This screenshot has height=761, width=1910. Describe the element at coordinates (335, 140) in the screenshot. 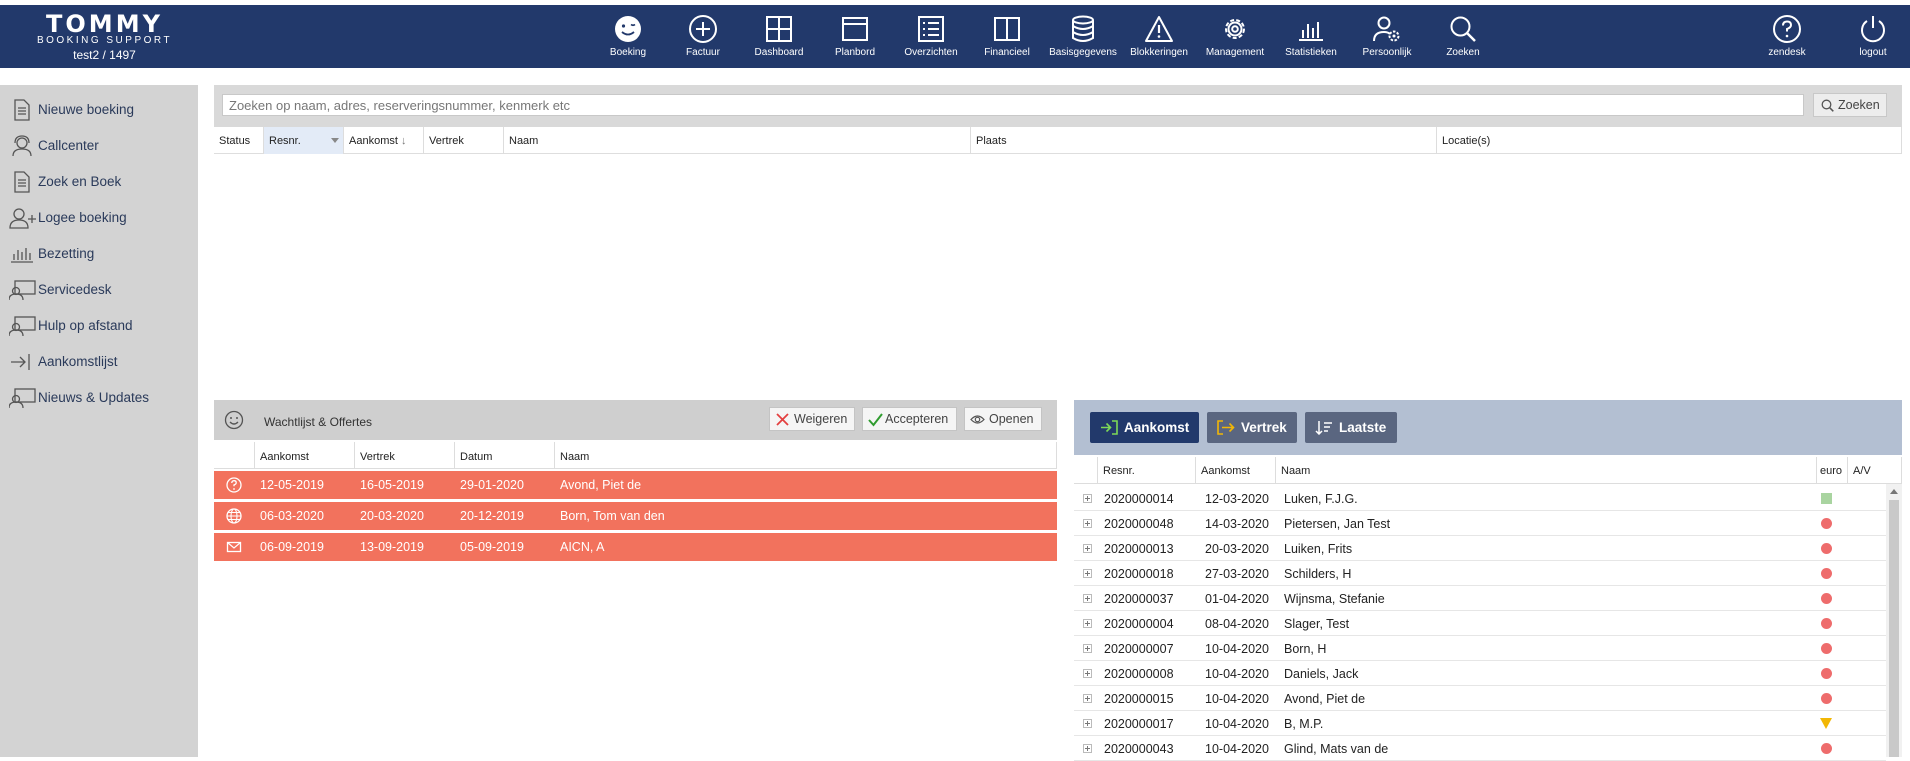

I see `filter-dropdown-icon` at that location.